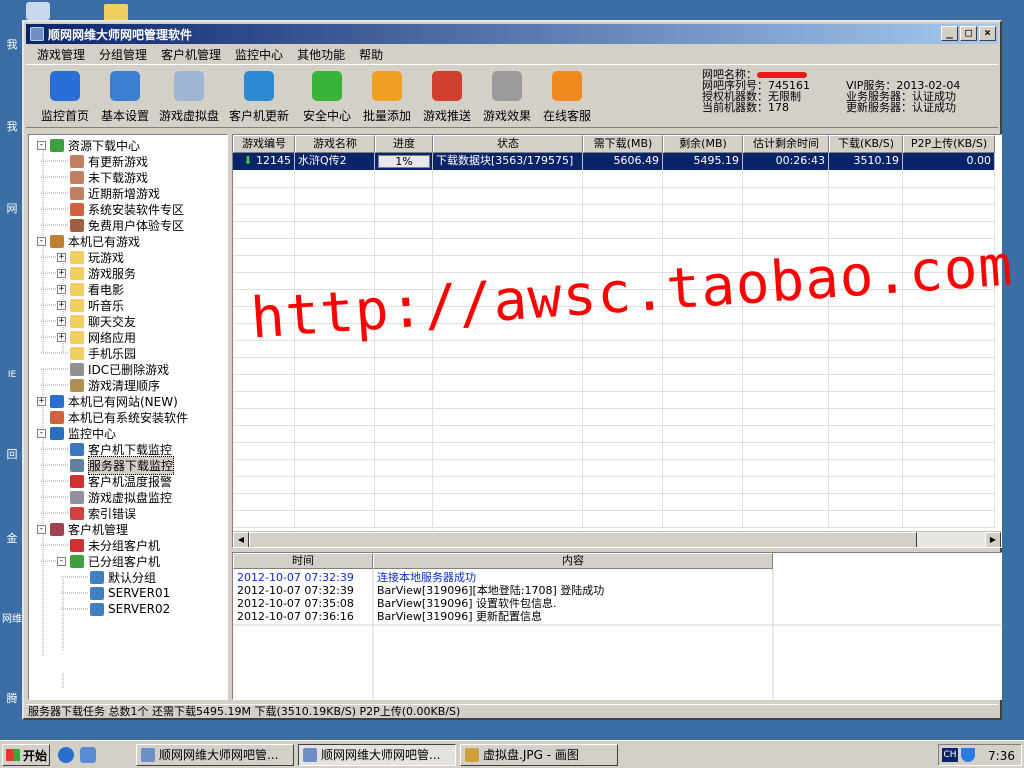  I want to click on menu-item-1: 分组管理, so click(123, 54).